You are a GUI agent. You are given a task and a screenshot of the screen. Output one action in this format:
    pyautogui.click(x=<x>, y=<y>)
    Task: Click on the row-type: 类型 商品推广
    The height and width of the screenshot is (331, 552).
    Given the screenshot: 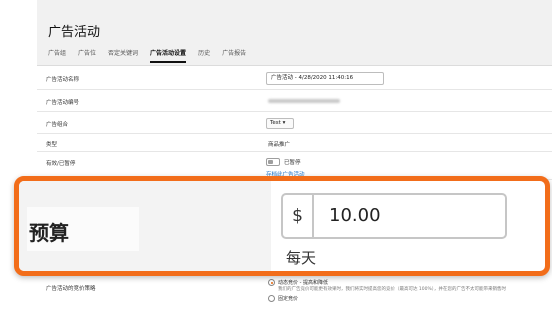 What is the action you would take?
    pyautogui.click(x=294, y=143)
    